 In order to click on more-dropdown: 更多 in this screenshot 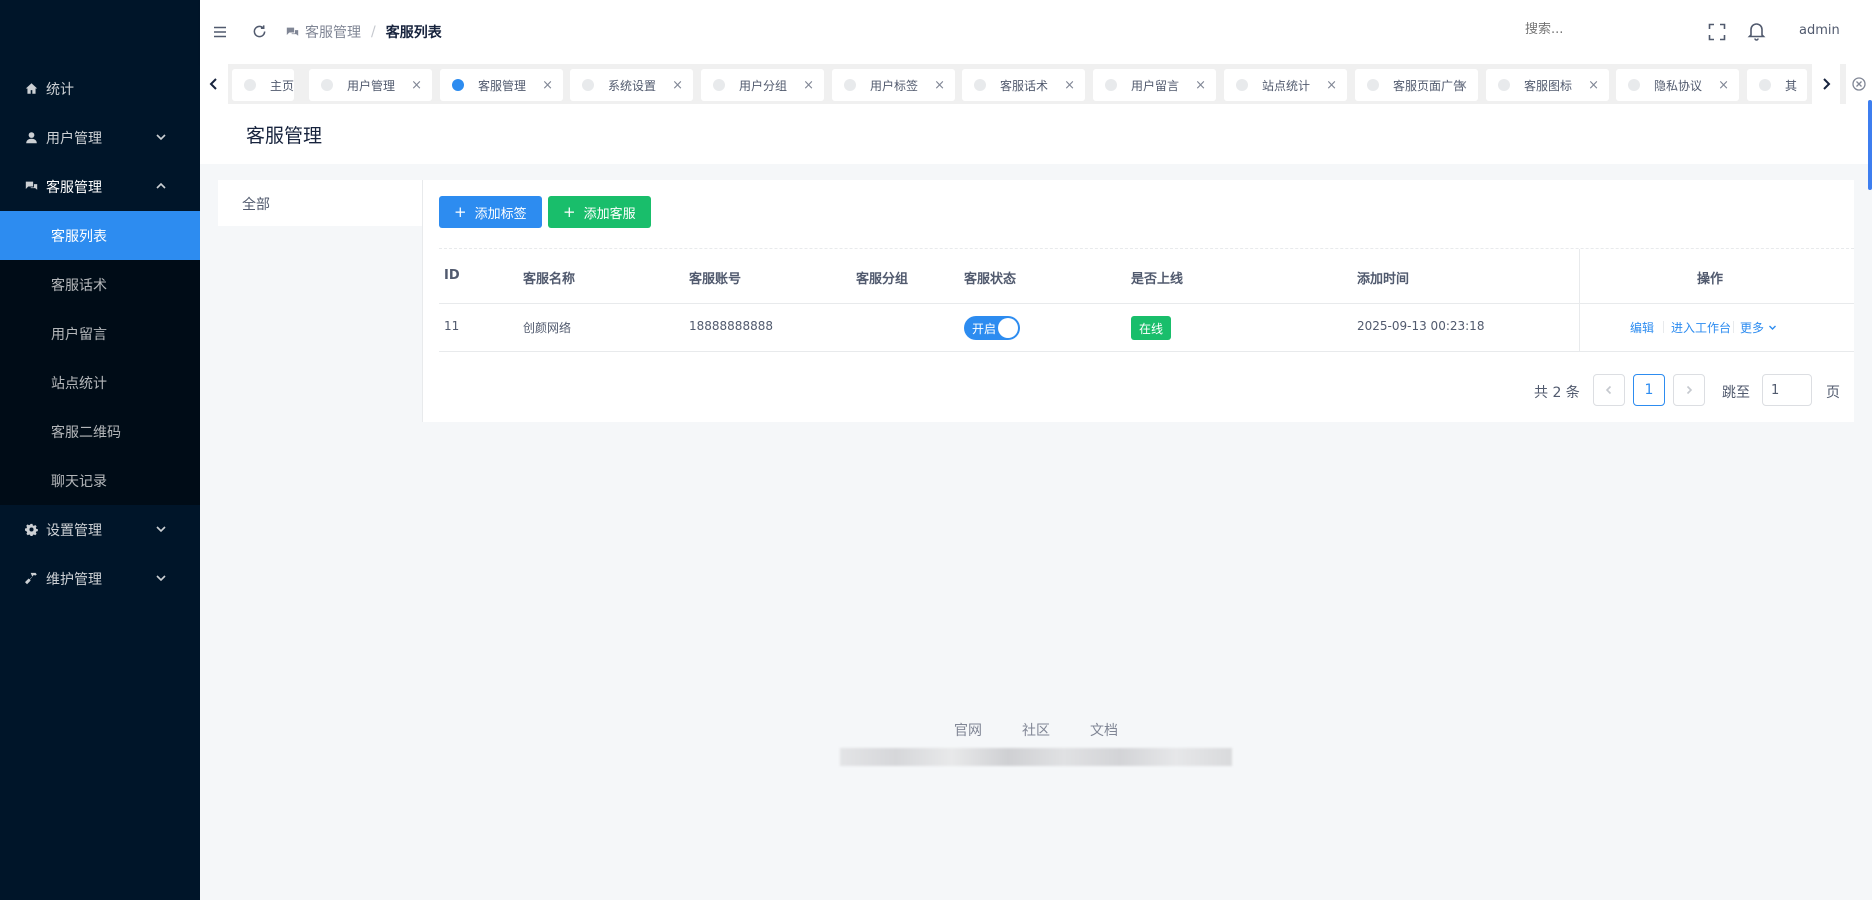, I will do `click(1758, 327)`.